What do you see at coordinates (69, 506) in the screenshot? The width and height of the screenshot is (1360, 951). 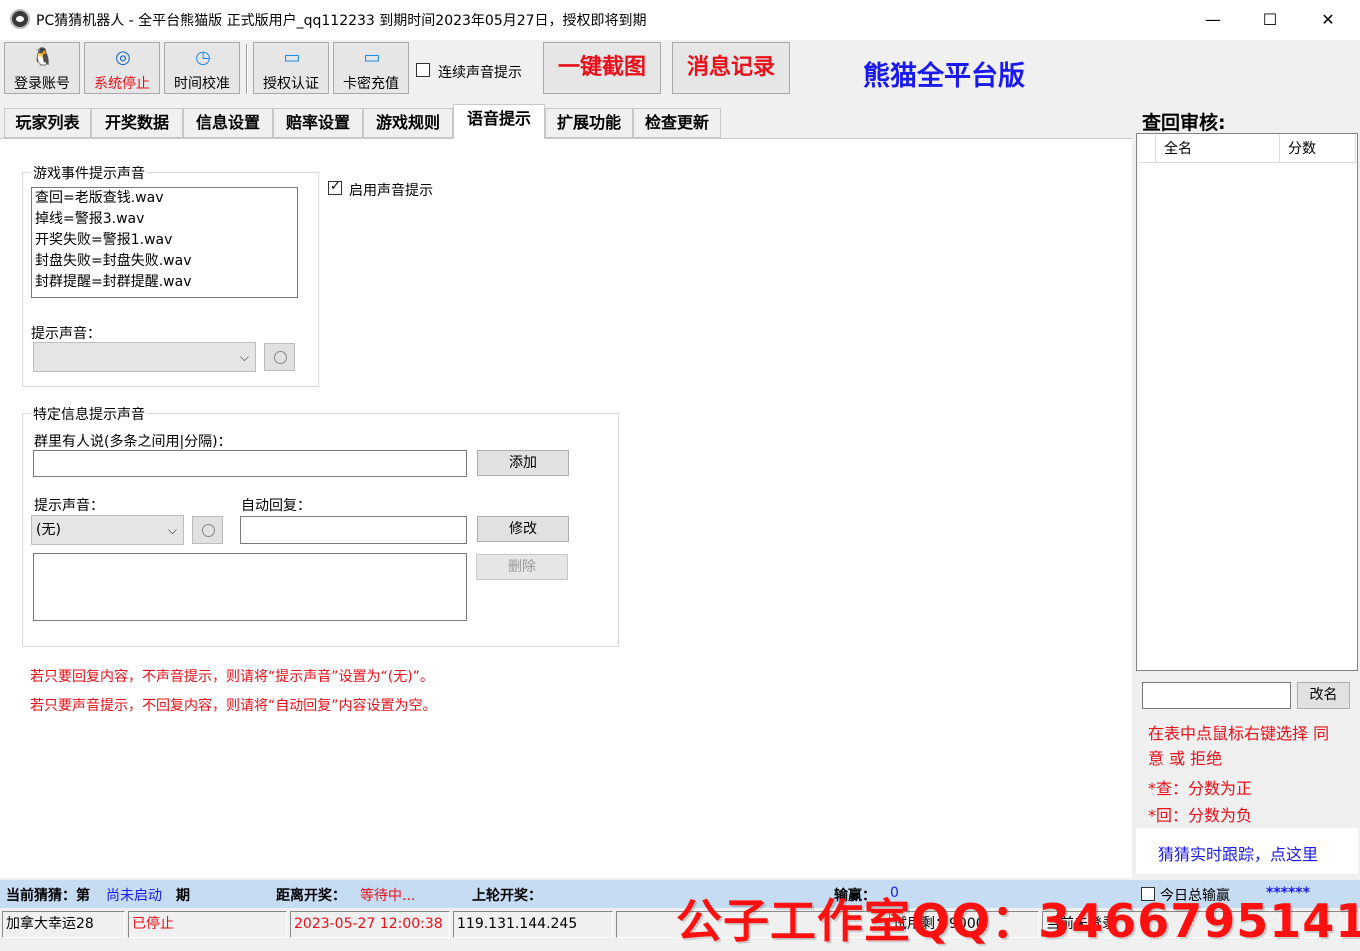 I see `specific-sound-label: 提示声音：` at bounding box center [69, 506].